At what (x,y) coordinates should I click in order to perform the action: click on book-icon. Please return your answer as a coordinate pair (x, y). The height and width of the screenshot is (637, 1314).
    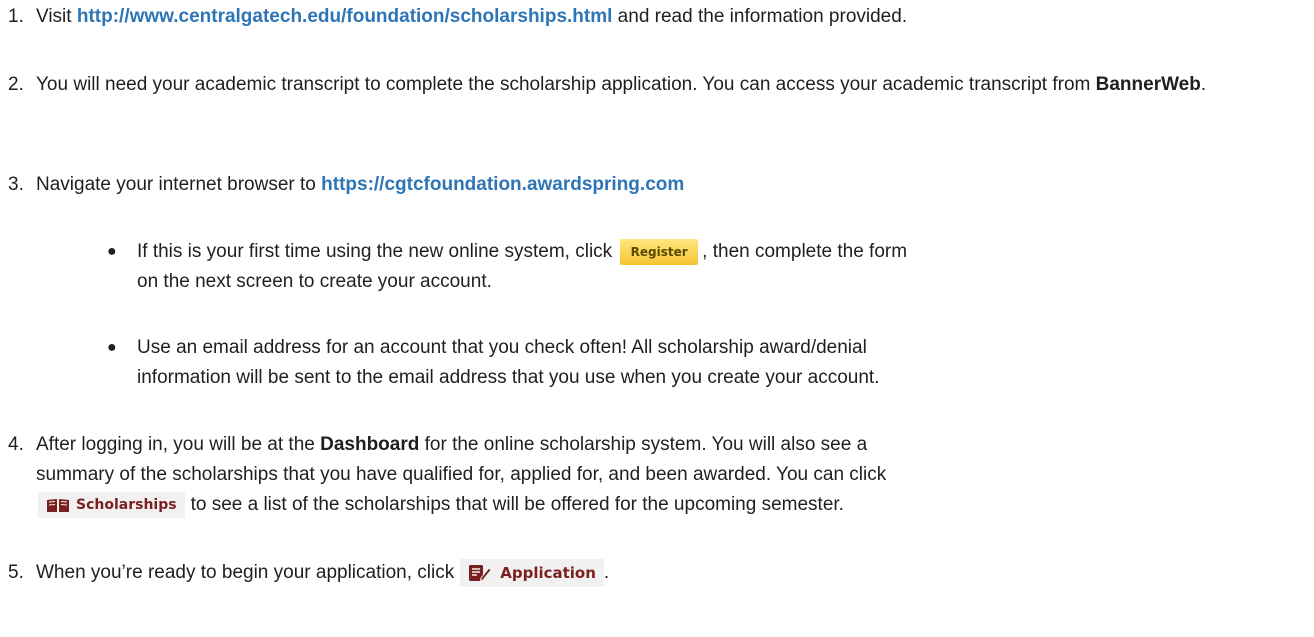
    Looking at the image, I should click on (58, 505).